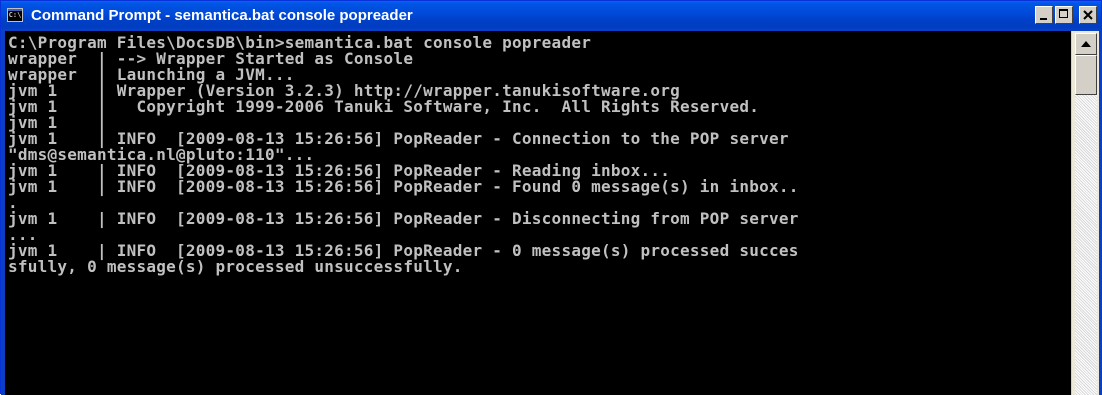 This screenshot has width=1102, height=395. I want to click on scroll-up-button, so click(1086, 44).